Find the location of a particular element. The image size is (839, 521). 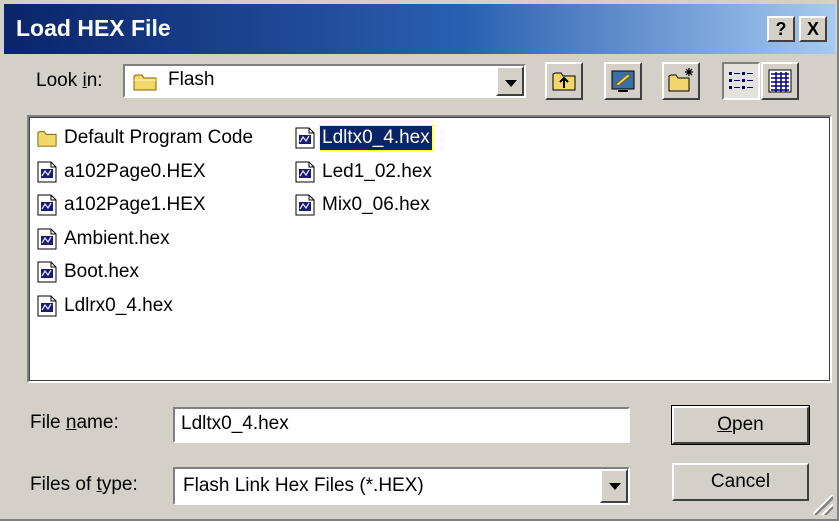

details-view-button is located at coordinates (780, 81).